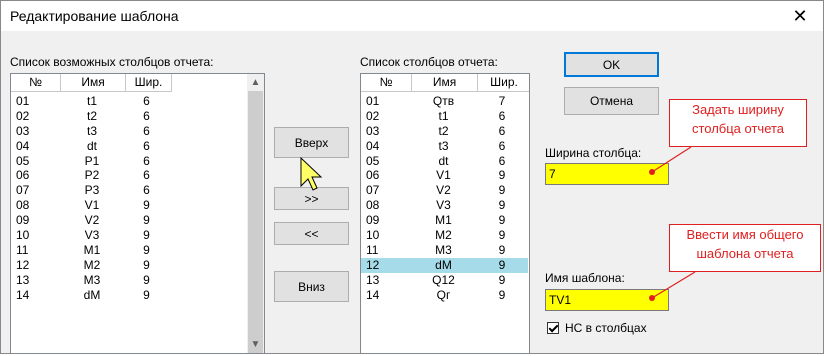  I want to click on row-name: V1, so click(443, 175).